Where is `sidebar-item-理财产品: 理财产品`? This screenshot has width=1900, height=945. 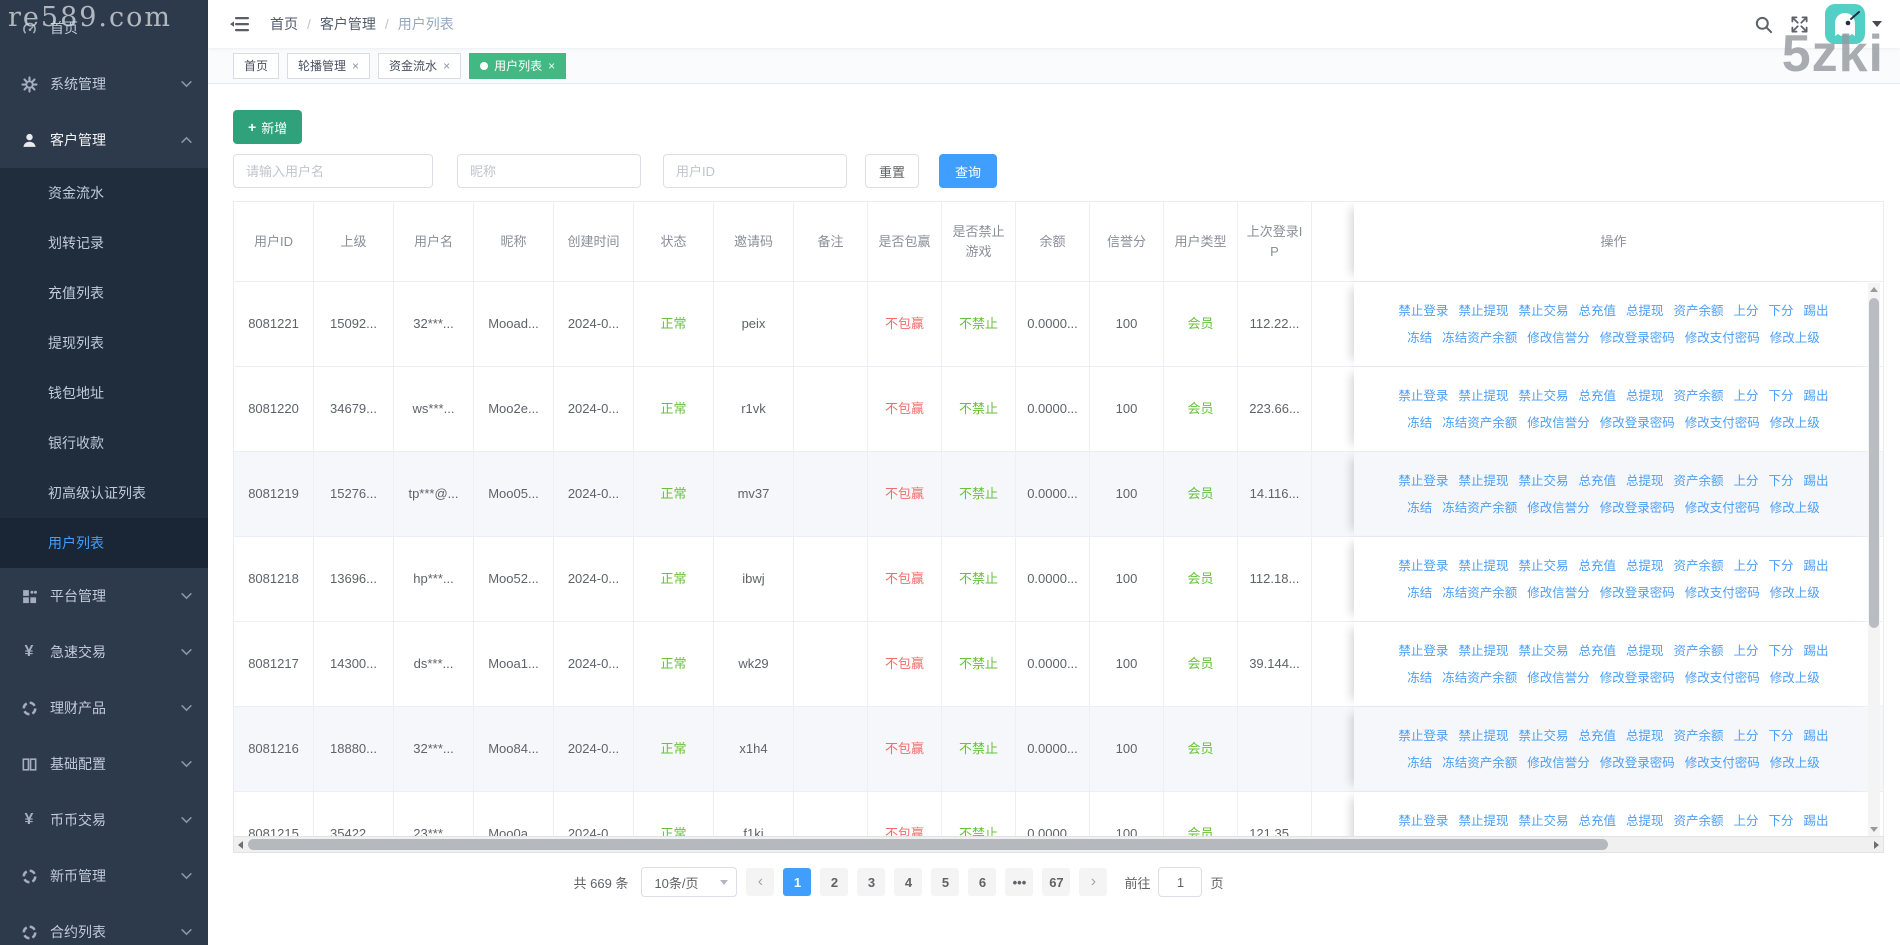
sidebar-item-理财产品: 理财产品 is located at coordinates (104, 708).